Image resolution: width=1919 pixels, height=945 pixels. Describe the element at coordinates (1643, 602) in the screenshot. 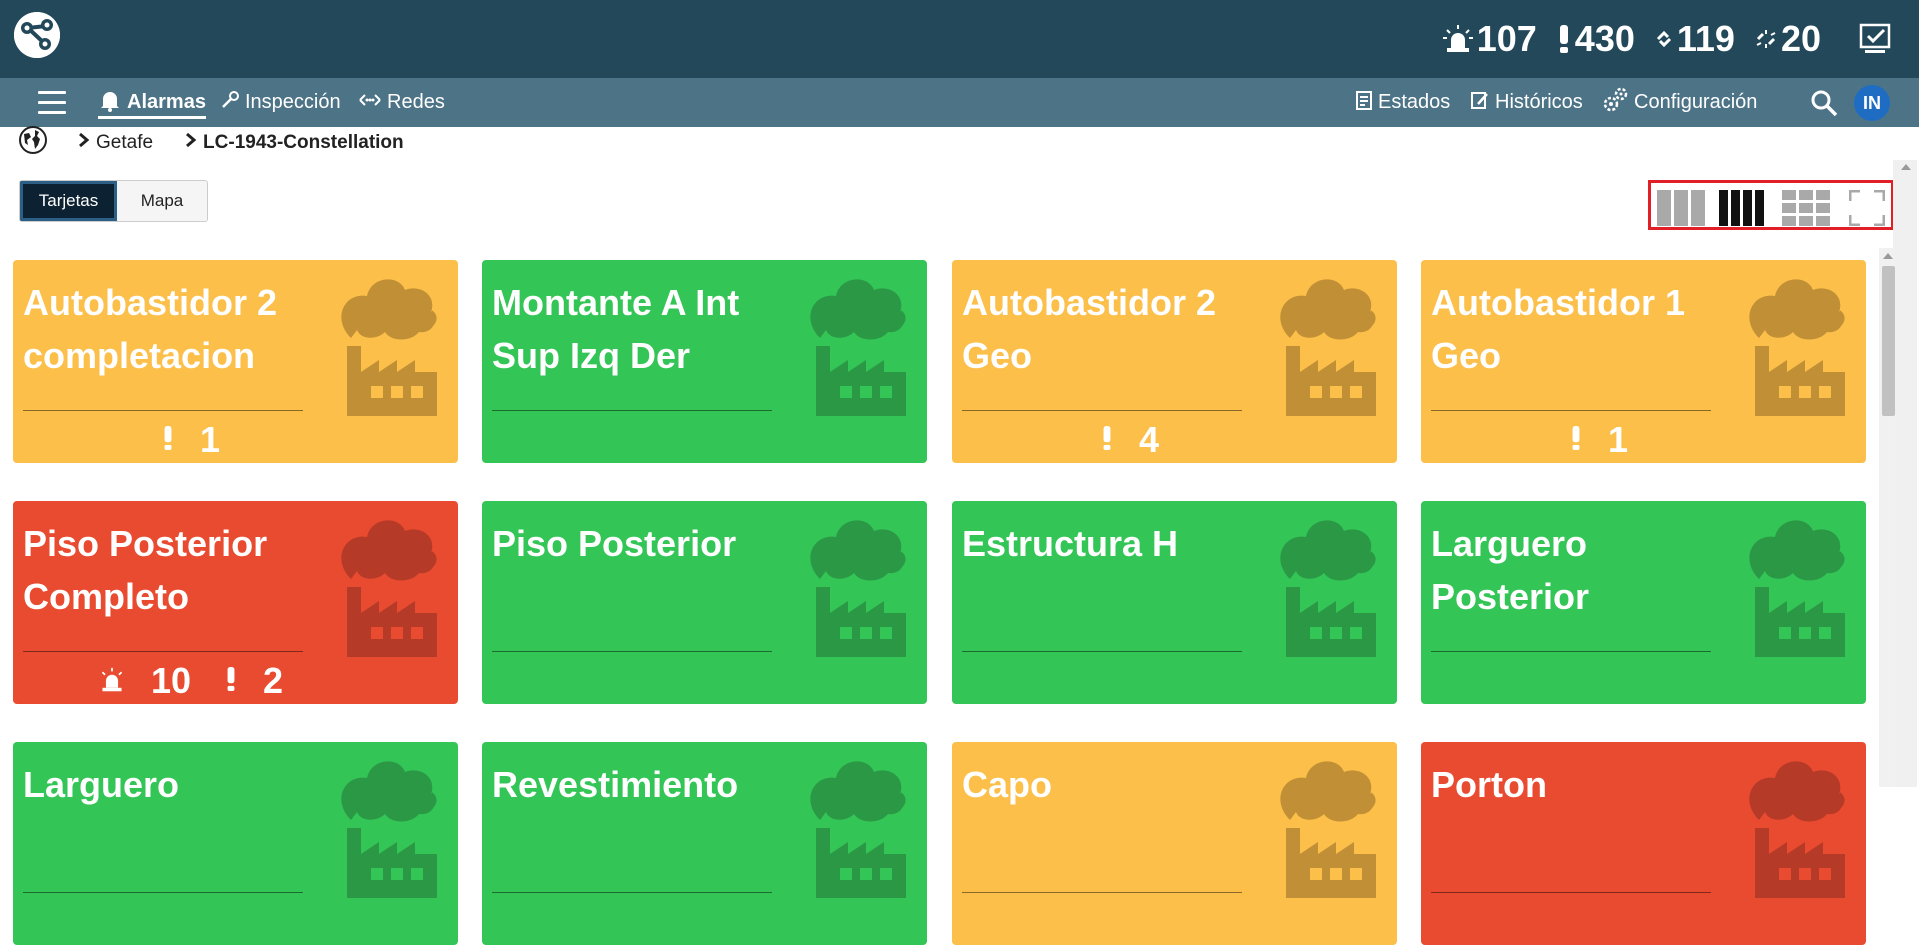

I see `card: Larguero Posterior Izquierdo` at that location.